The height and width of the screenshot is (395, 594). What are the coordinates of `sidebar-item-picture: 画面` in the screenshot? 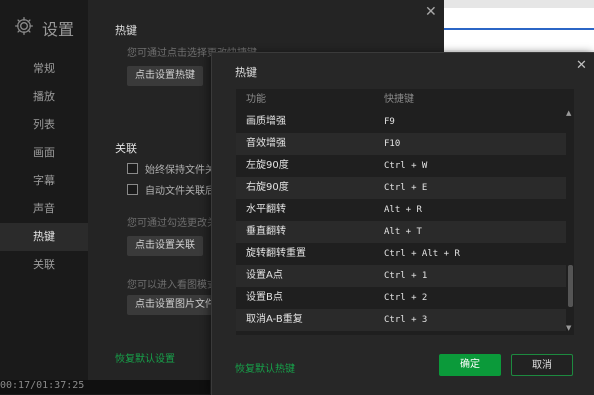 It's located at (44, 153).